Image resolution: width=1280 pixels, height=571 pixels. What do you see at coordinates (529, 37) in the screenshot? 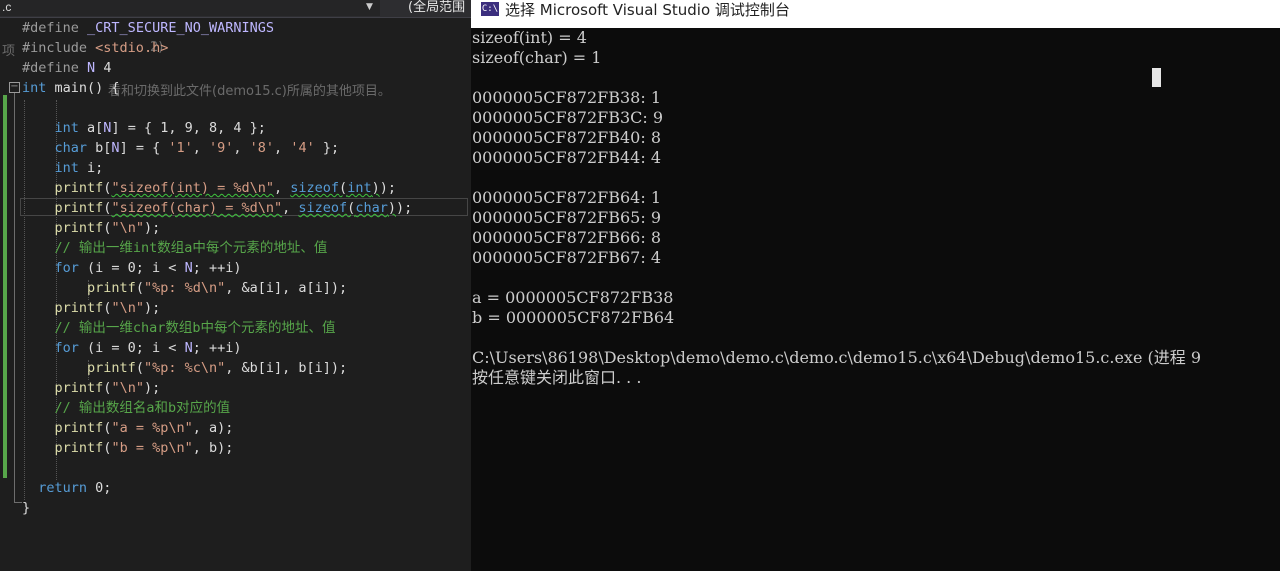
I see `console-output-line: sizeof(int) = 4` at bounding box center [529, 37].